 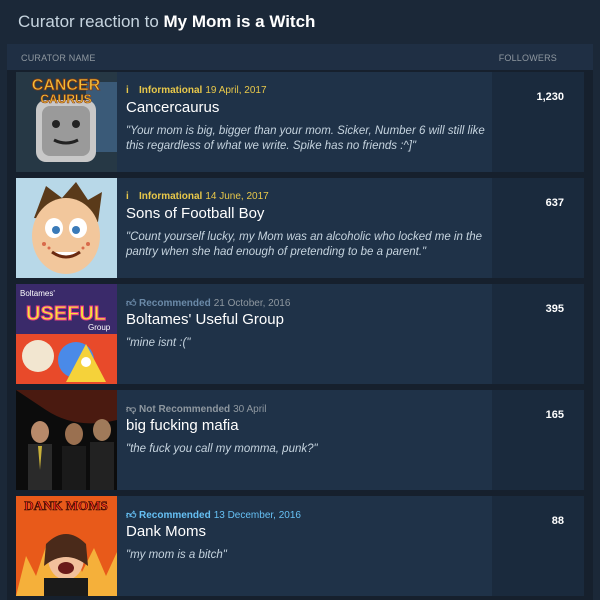 I want to click on review-quote: "the fuck you call my momma, punk?", so click(x=306, y=449).